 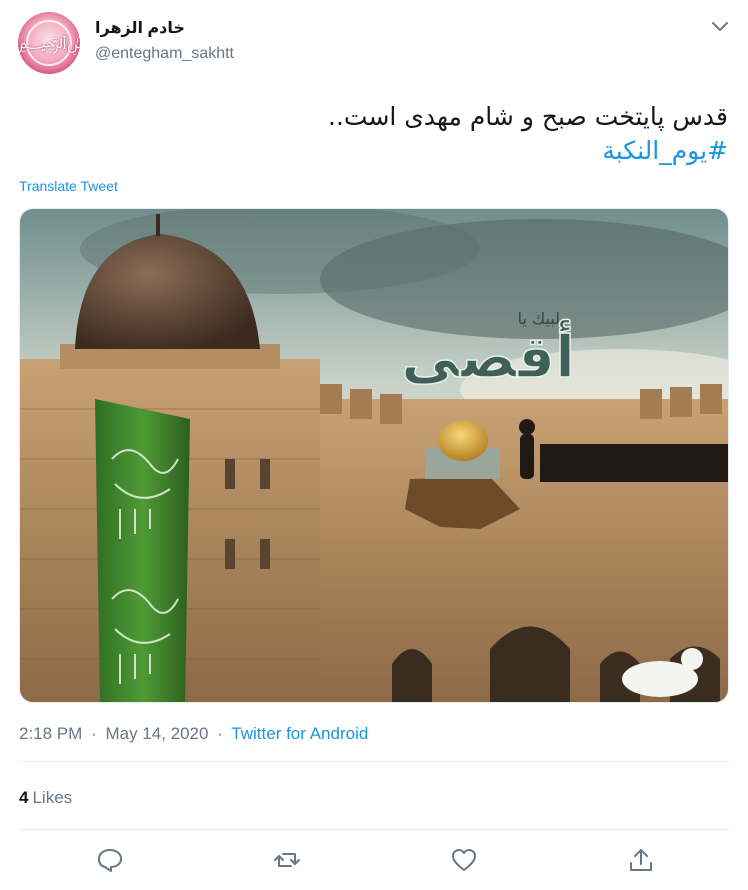 I want to click on reply-icon, so click(x=110, y=860).